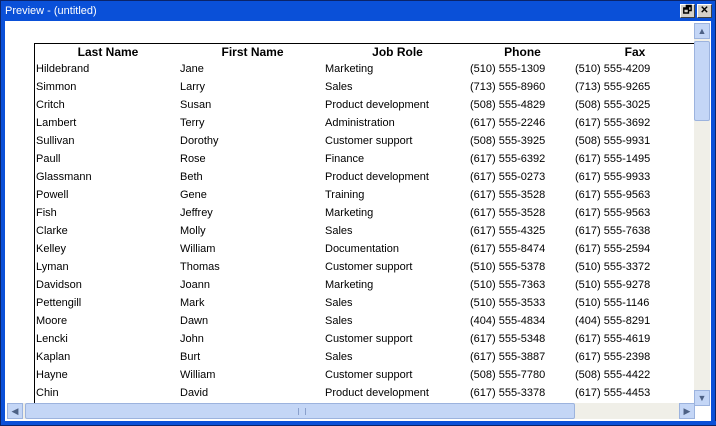  What do you see at coordinates (48, 159) in the screenshot?
I see `cell-last-name: Paull` at bounding box center [48, 159].